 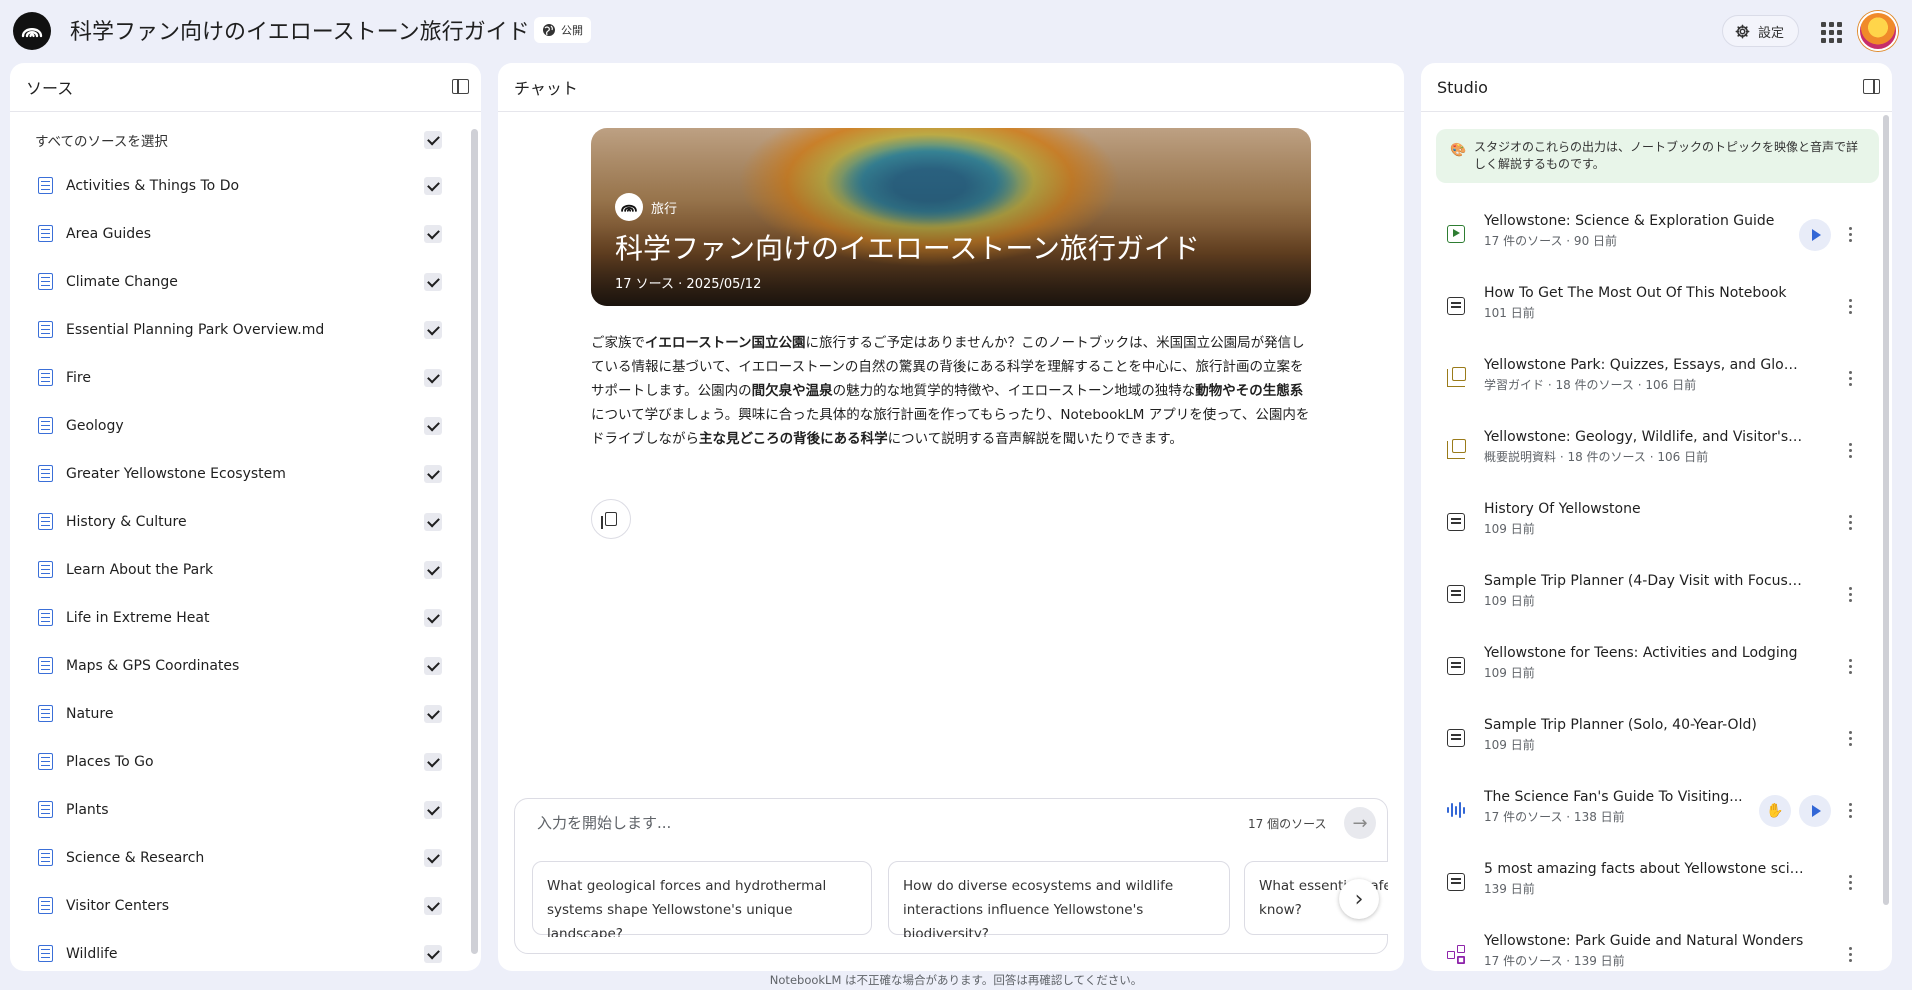 What do you see at coordinates (1830, 31) in the screenshot?
I see `apps-grid-icon` at bounding box center [1830, 31].